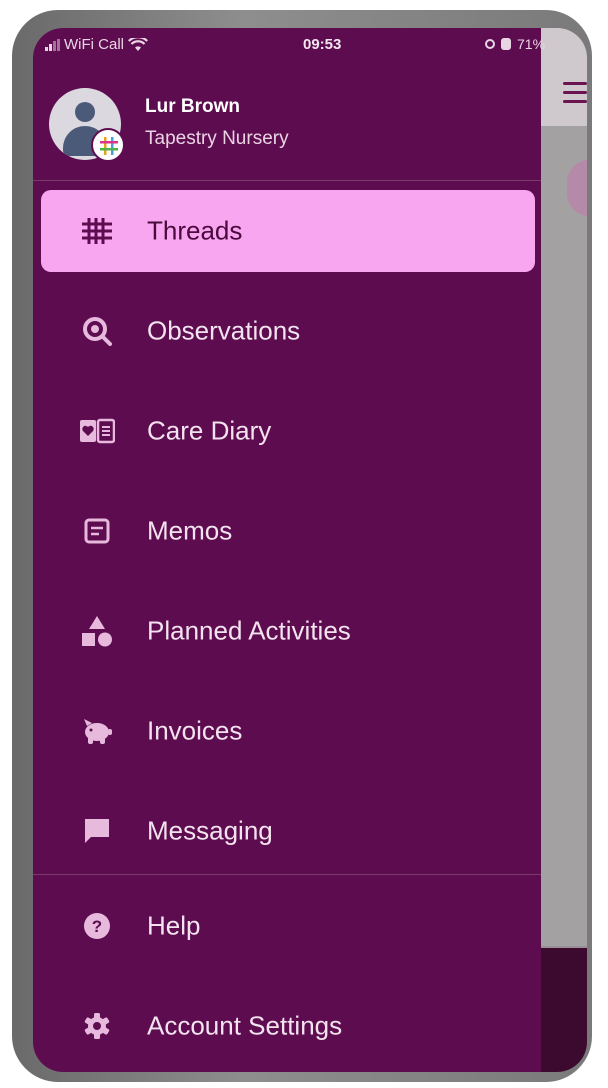 This screenshot has height=1088, width=608. Describe the element at coordinates (217, 138) in the screenshot. I see `organisation-name: Tapestry Nursery` at that location.